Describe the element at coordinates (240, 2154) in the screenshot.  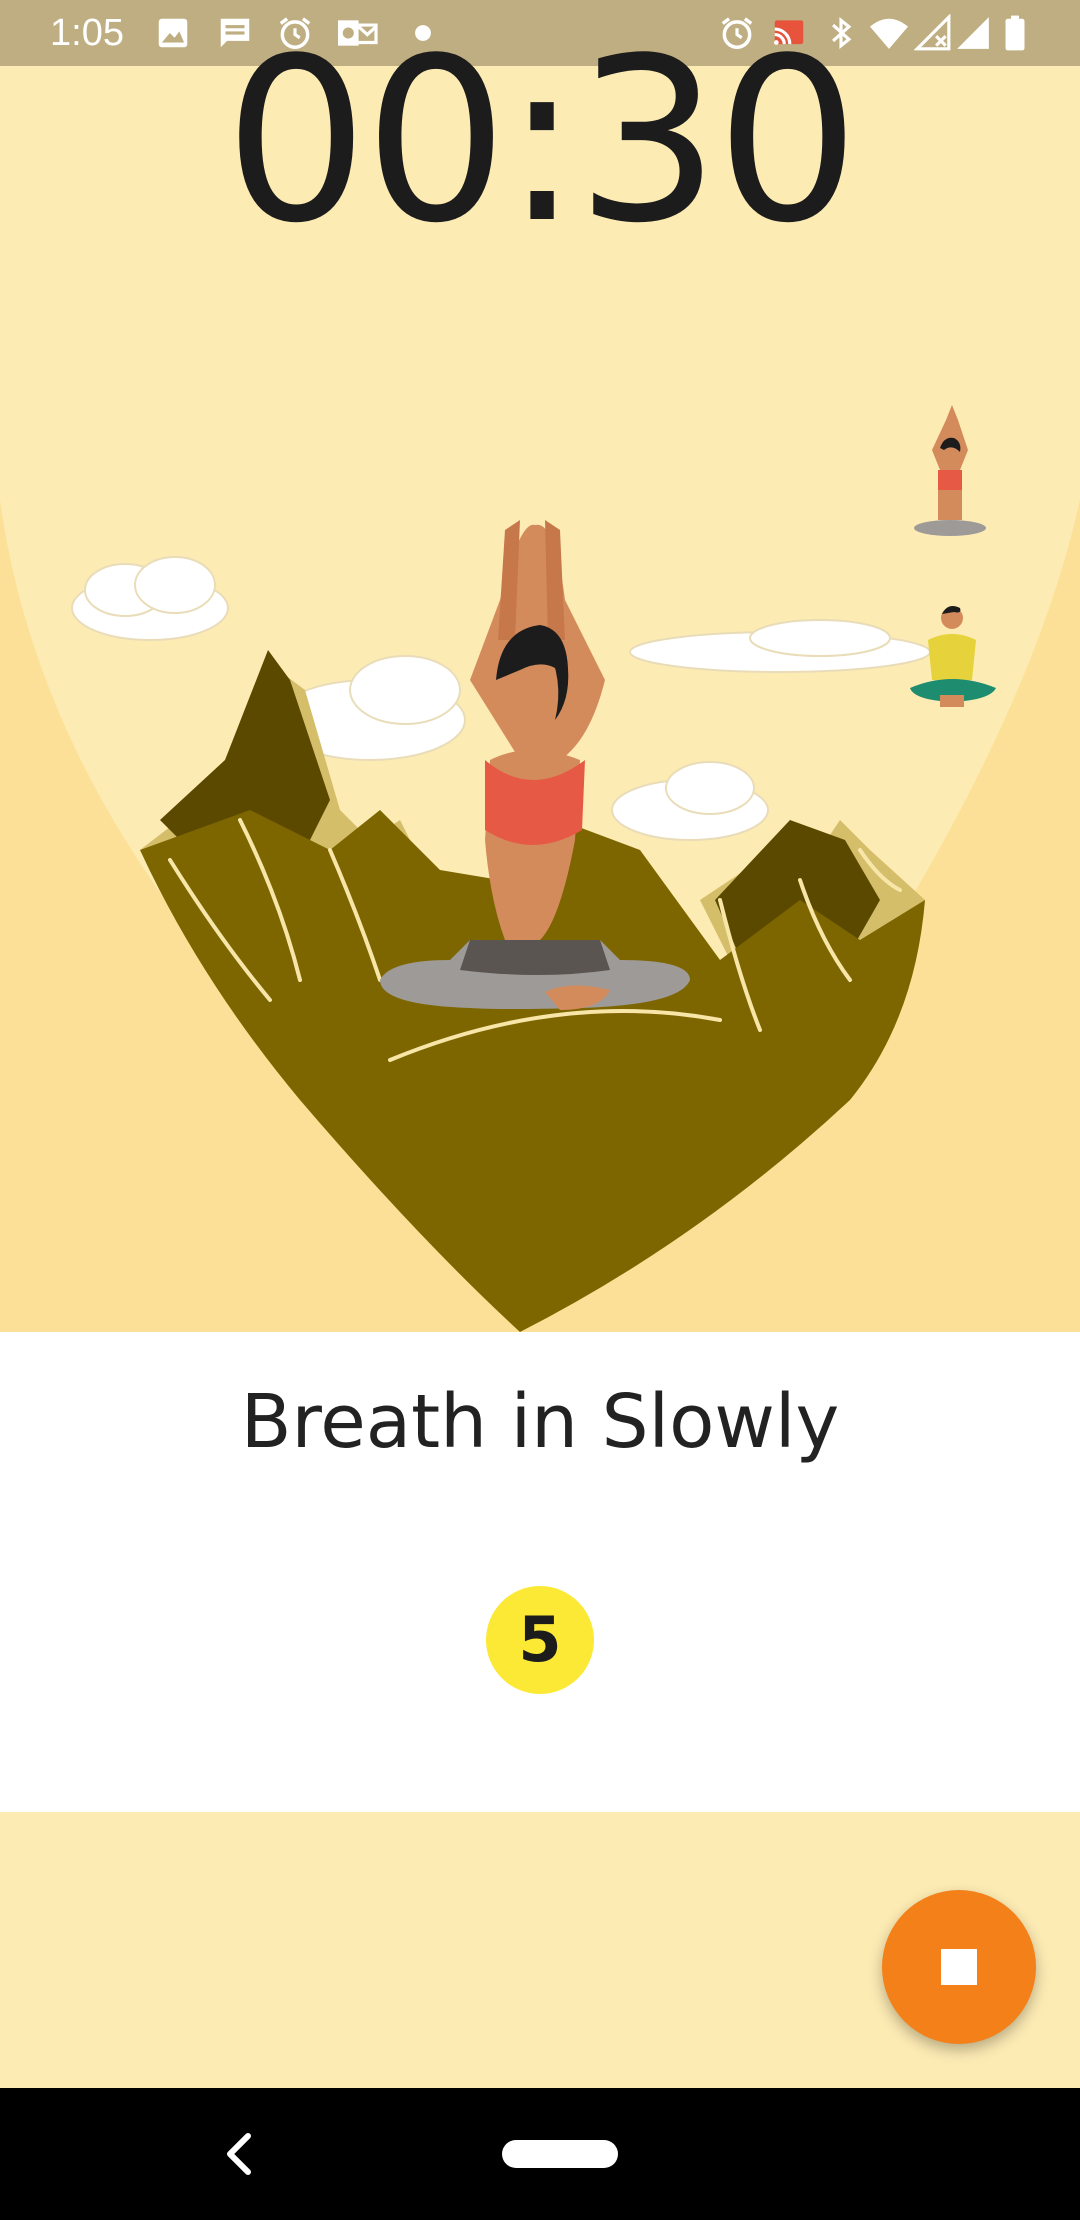
I see `back-icon` at that location.